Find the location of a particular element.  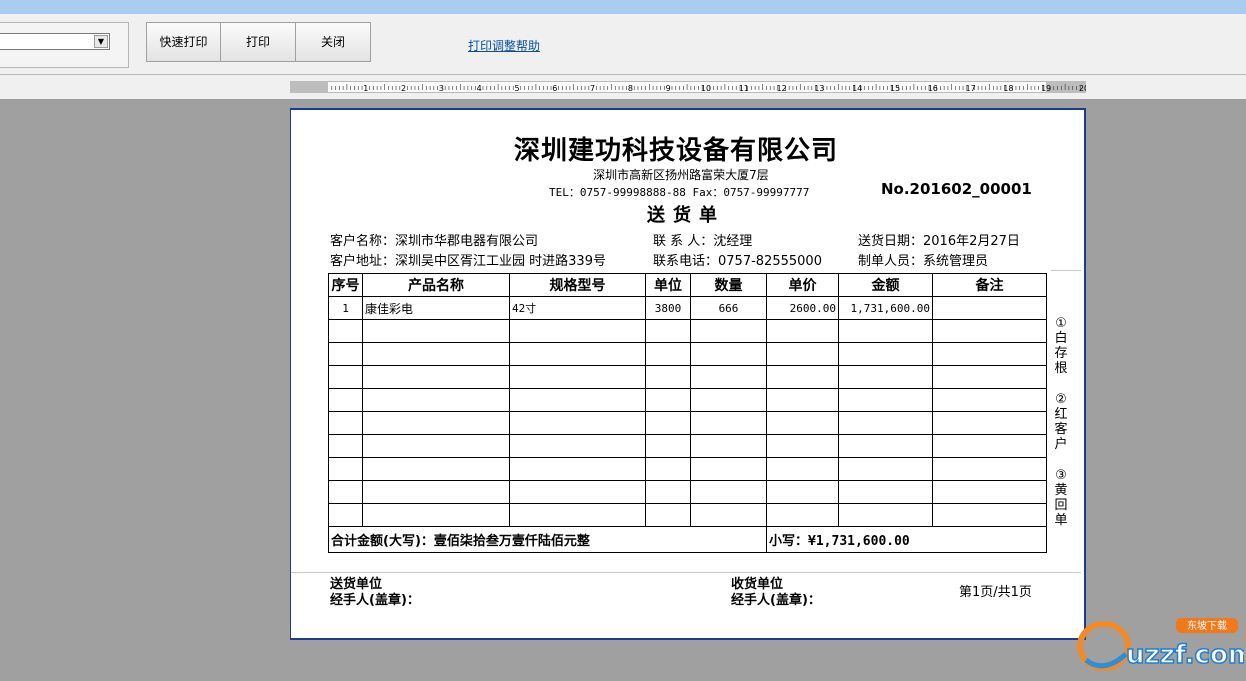

ruler-tick-label: 15 is located at coordinates (895, 88).